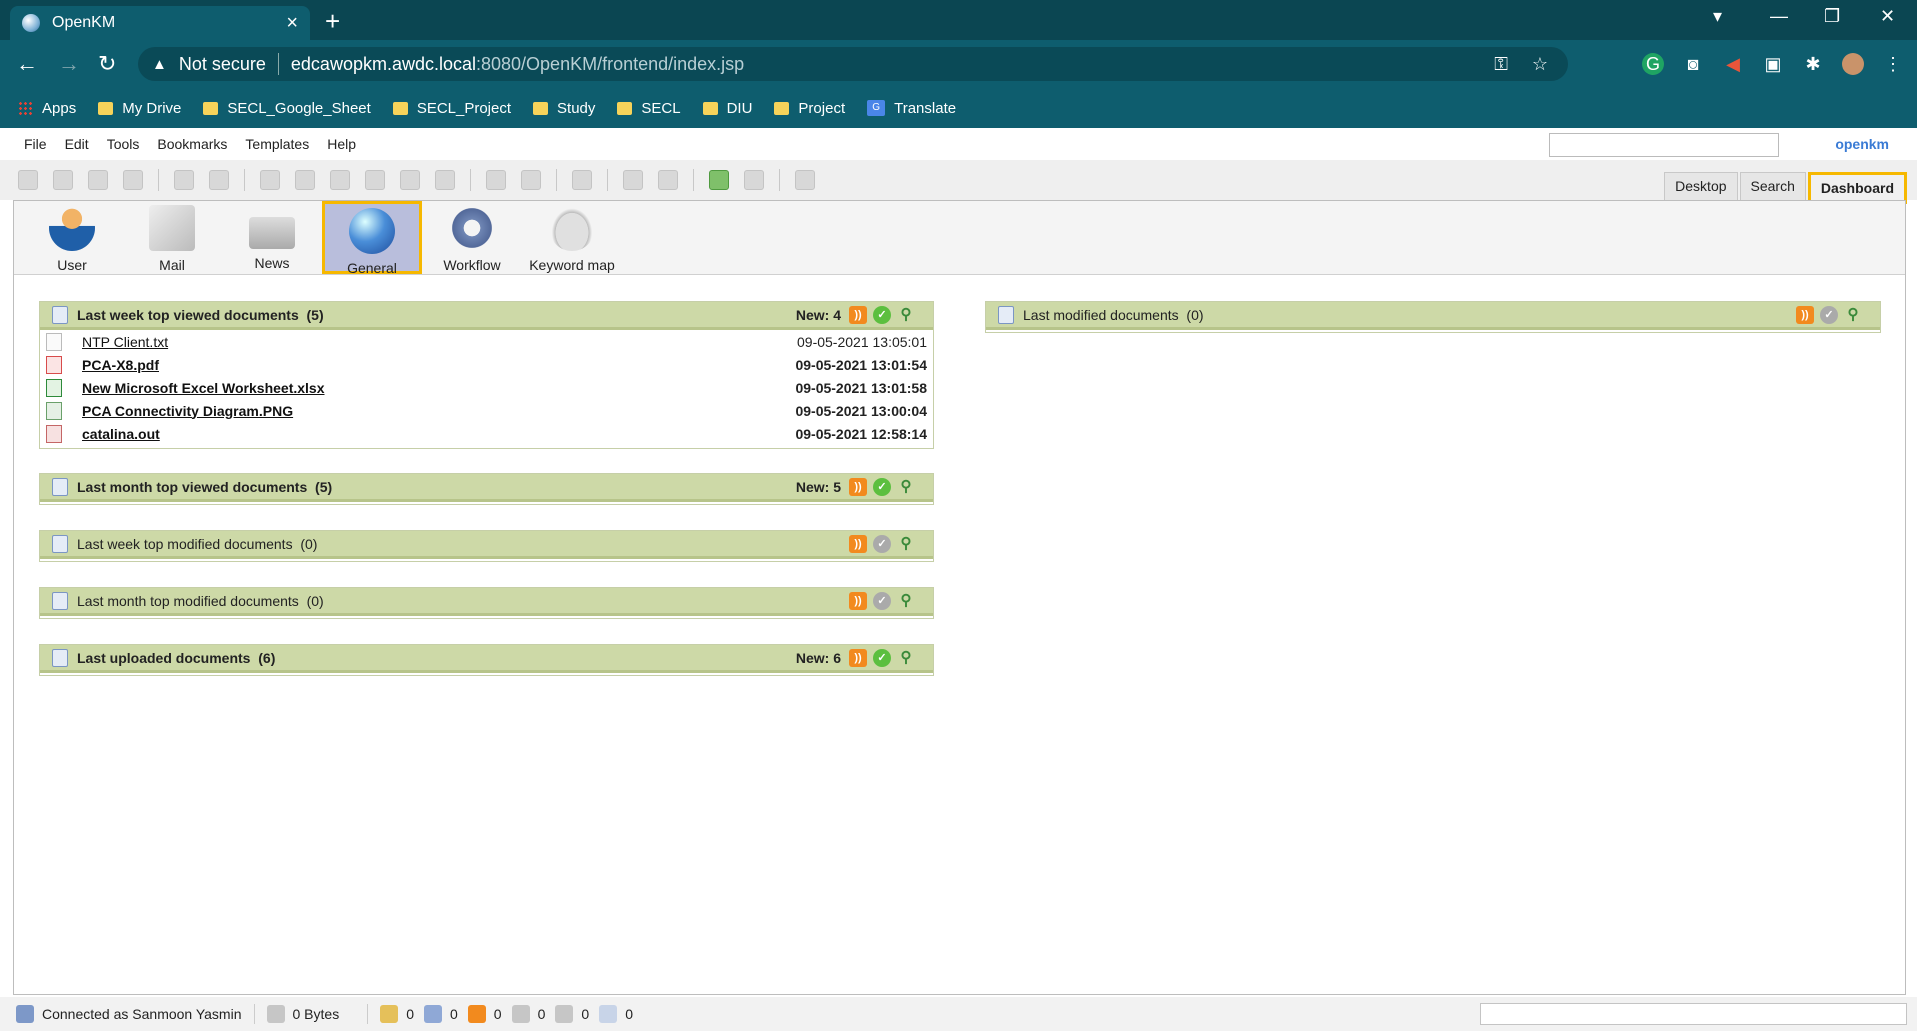 This screenshot has height=1031, width=1917. What do you see at coordinates (1813, 64) in the screenshot?
I see `puzzle-icon: ✱` at bounding box center [1813, 64].